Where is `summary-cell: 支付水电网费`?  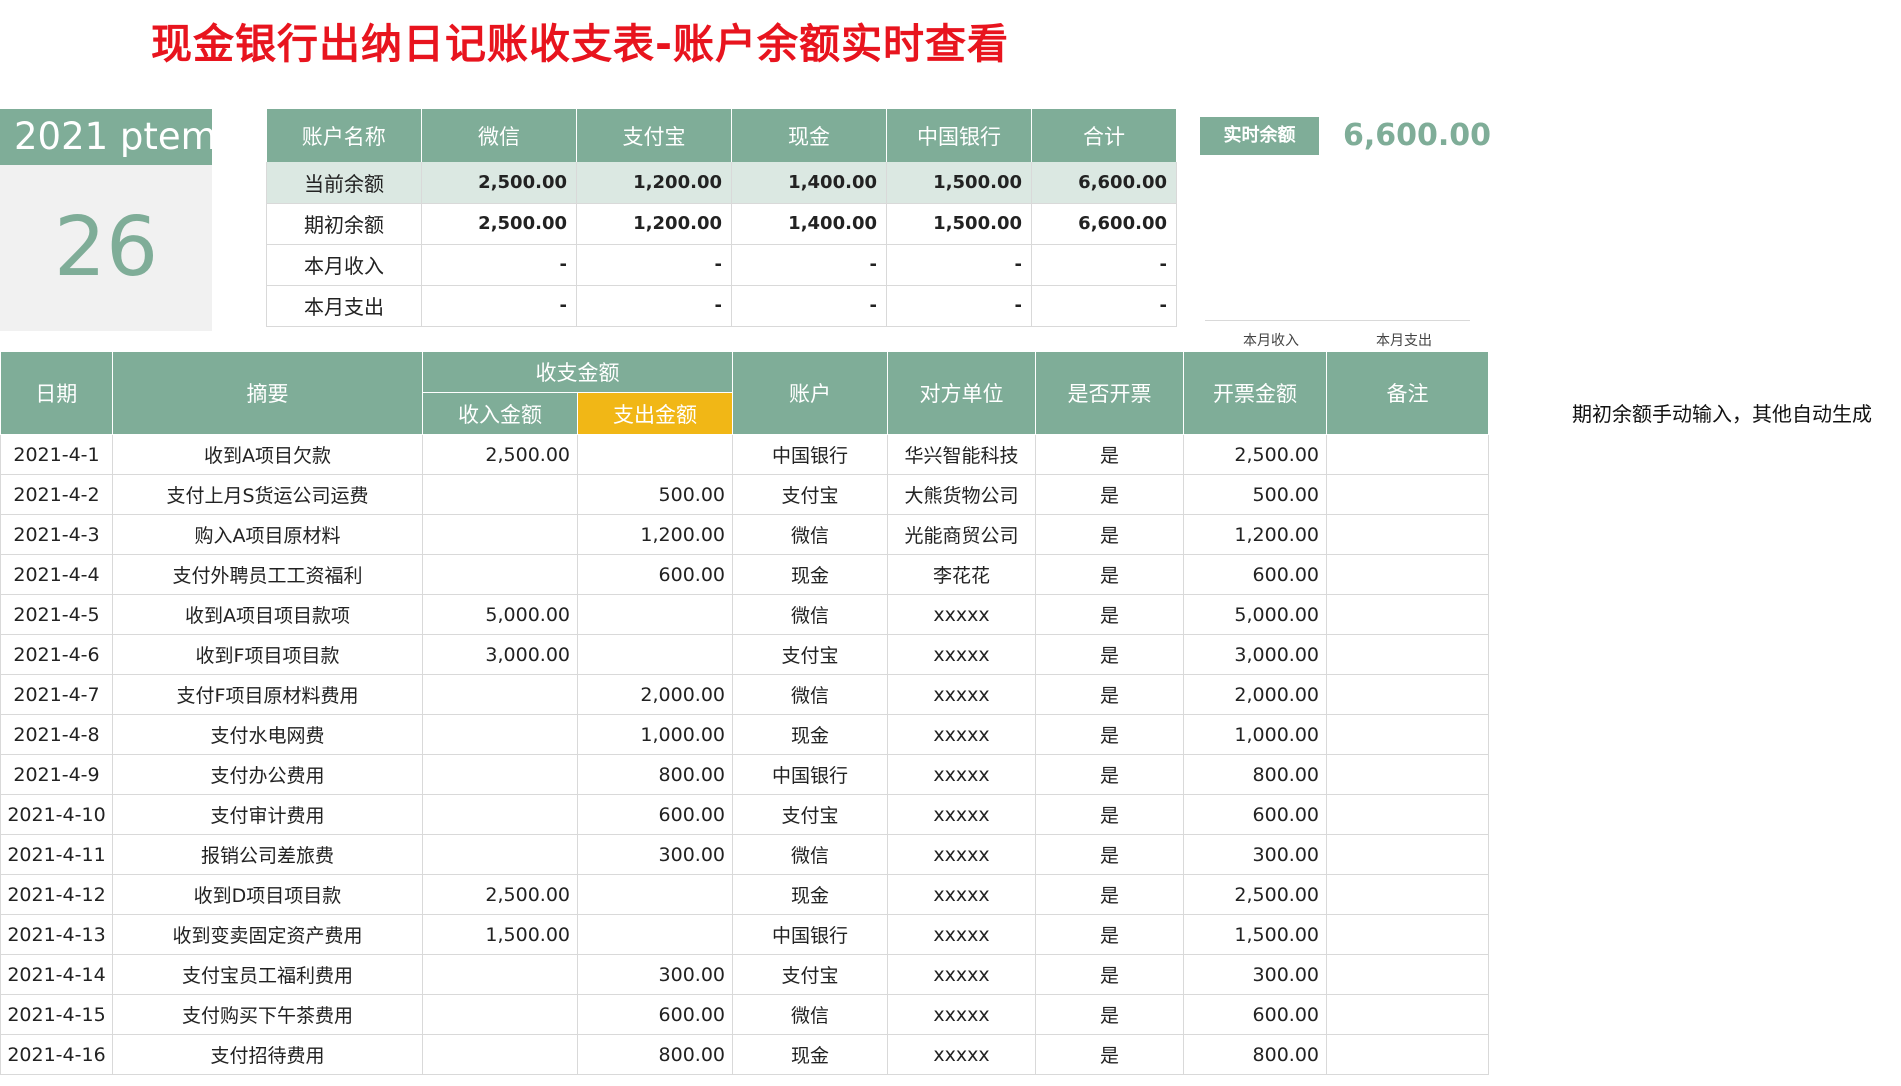
summary-cell: 支付水电网费 is located at coordinates (267, 734).